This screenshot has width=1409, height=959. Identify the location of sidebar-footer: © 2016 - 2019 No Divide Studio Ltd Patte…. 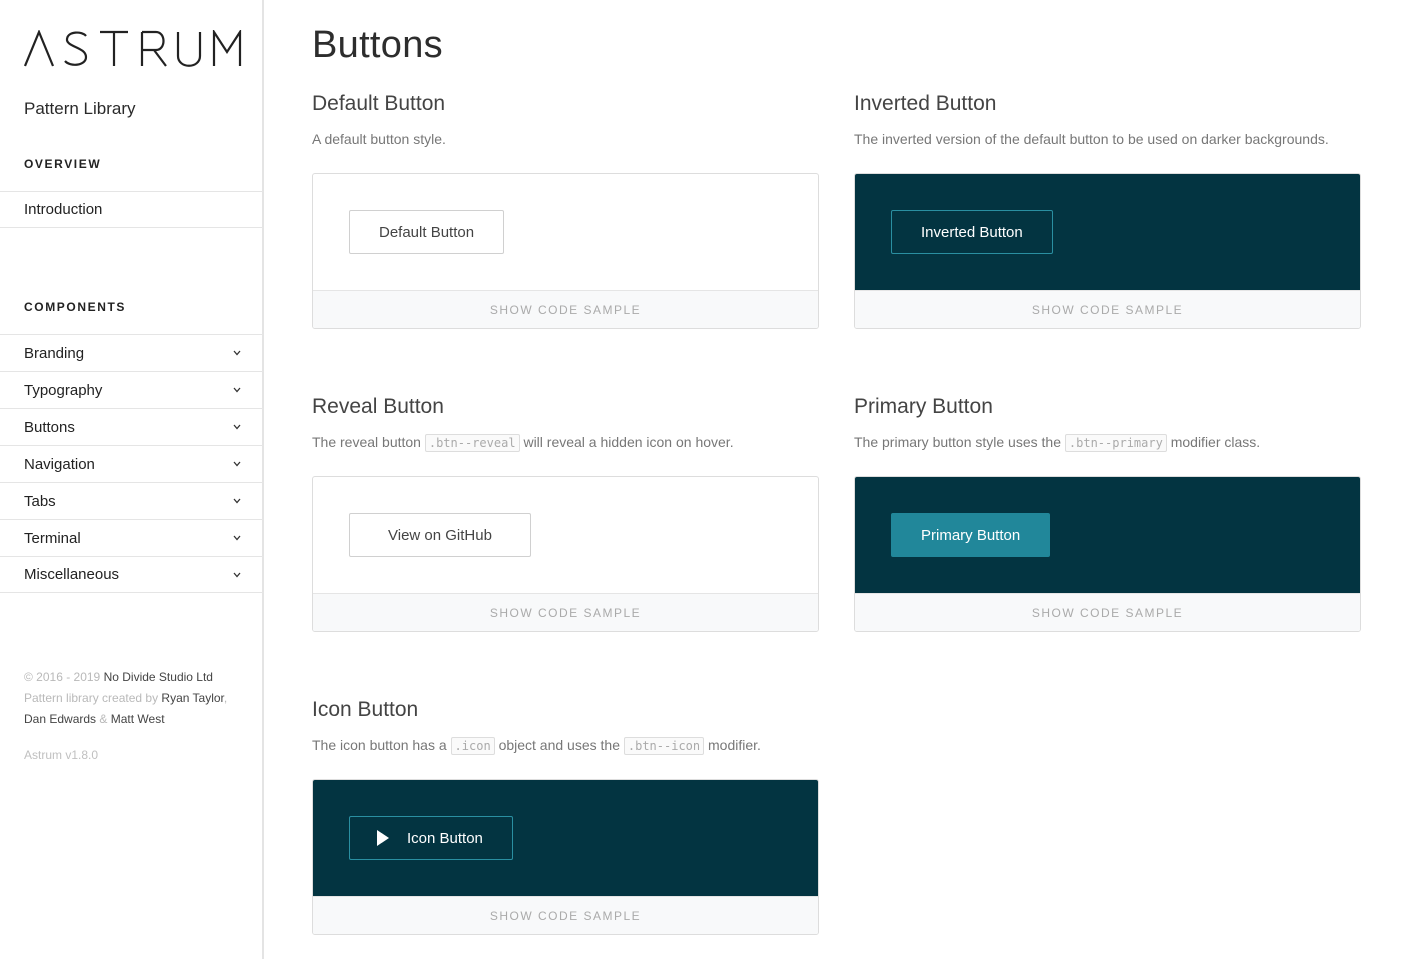
(126, 698).